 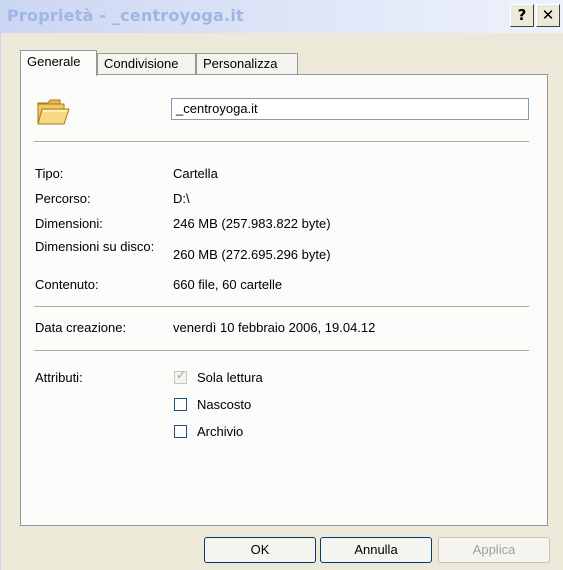 I want to click on type-label: Tipo:, so click(x=49, y=173).